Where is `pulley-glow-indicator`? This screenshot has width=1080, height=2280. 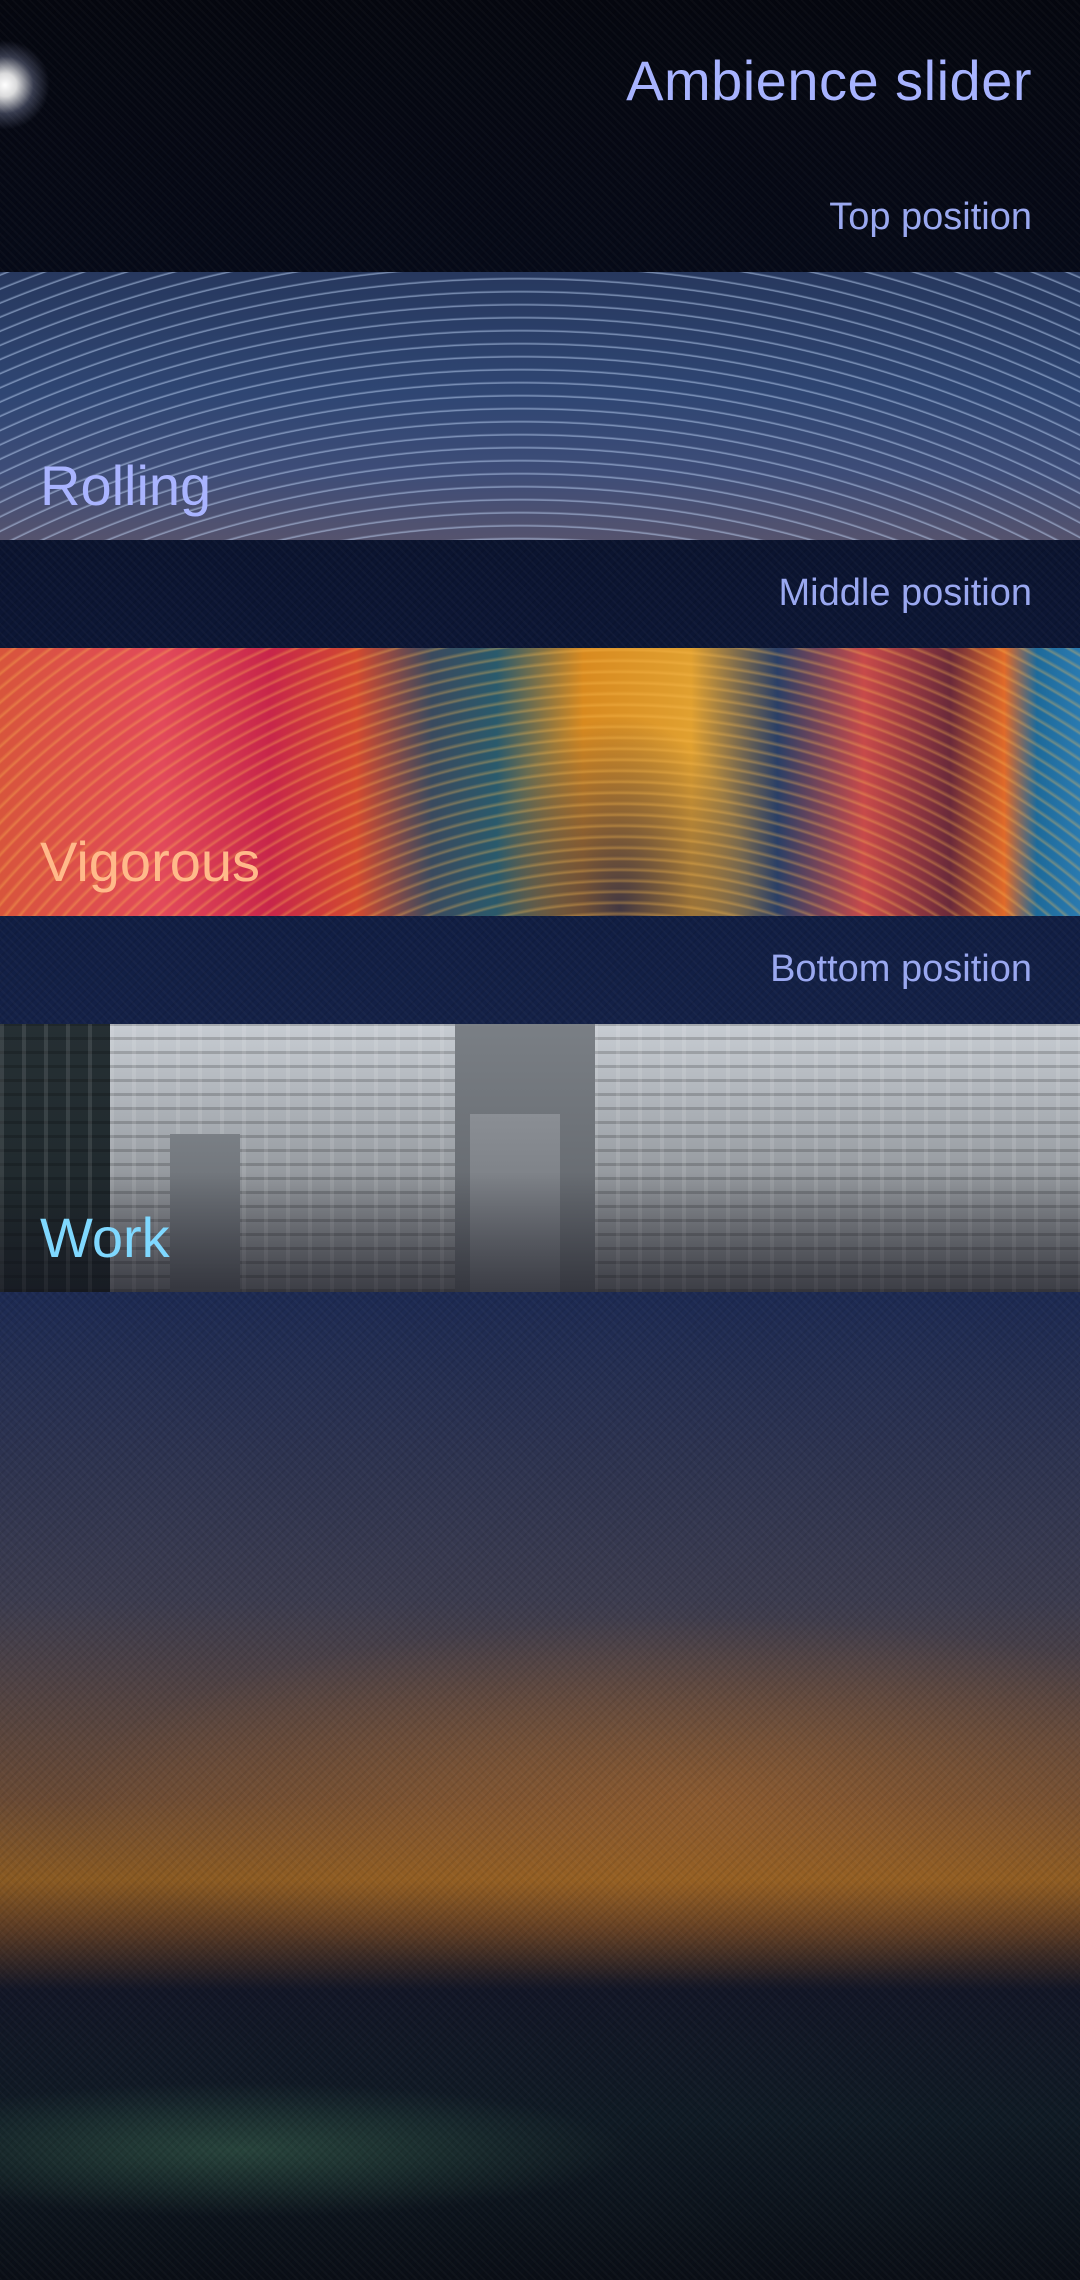 pulley-glow-indicator is located at coordinates (25, 85).